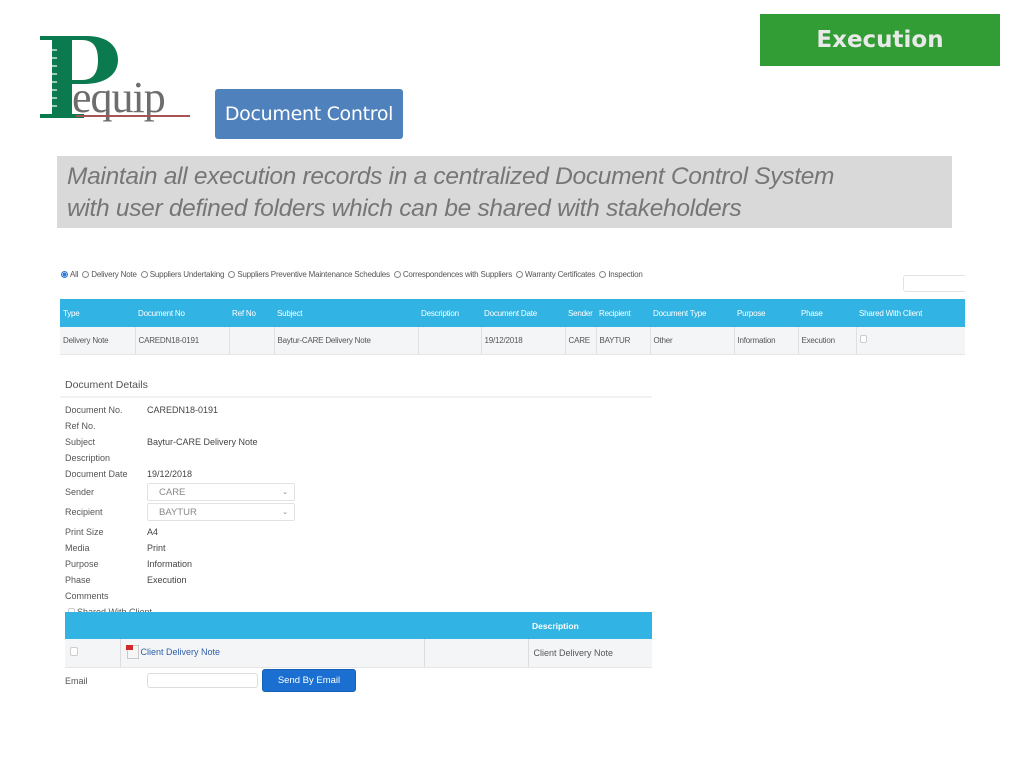 The width and height of the screenshot is (1019, 768). I want to click on detail-label: Sender, so click(80, 492).